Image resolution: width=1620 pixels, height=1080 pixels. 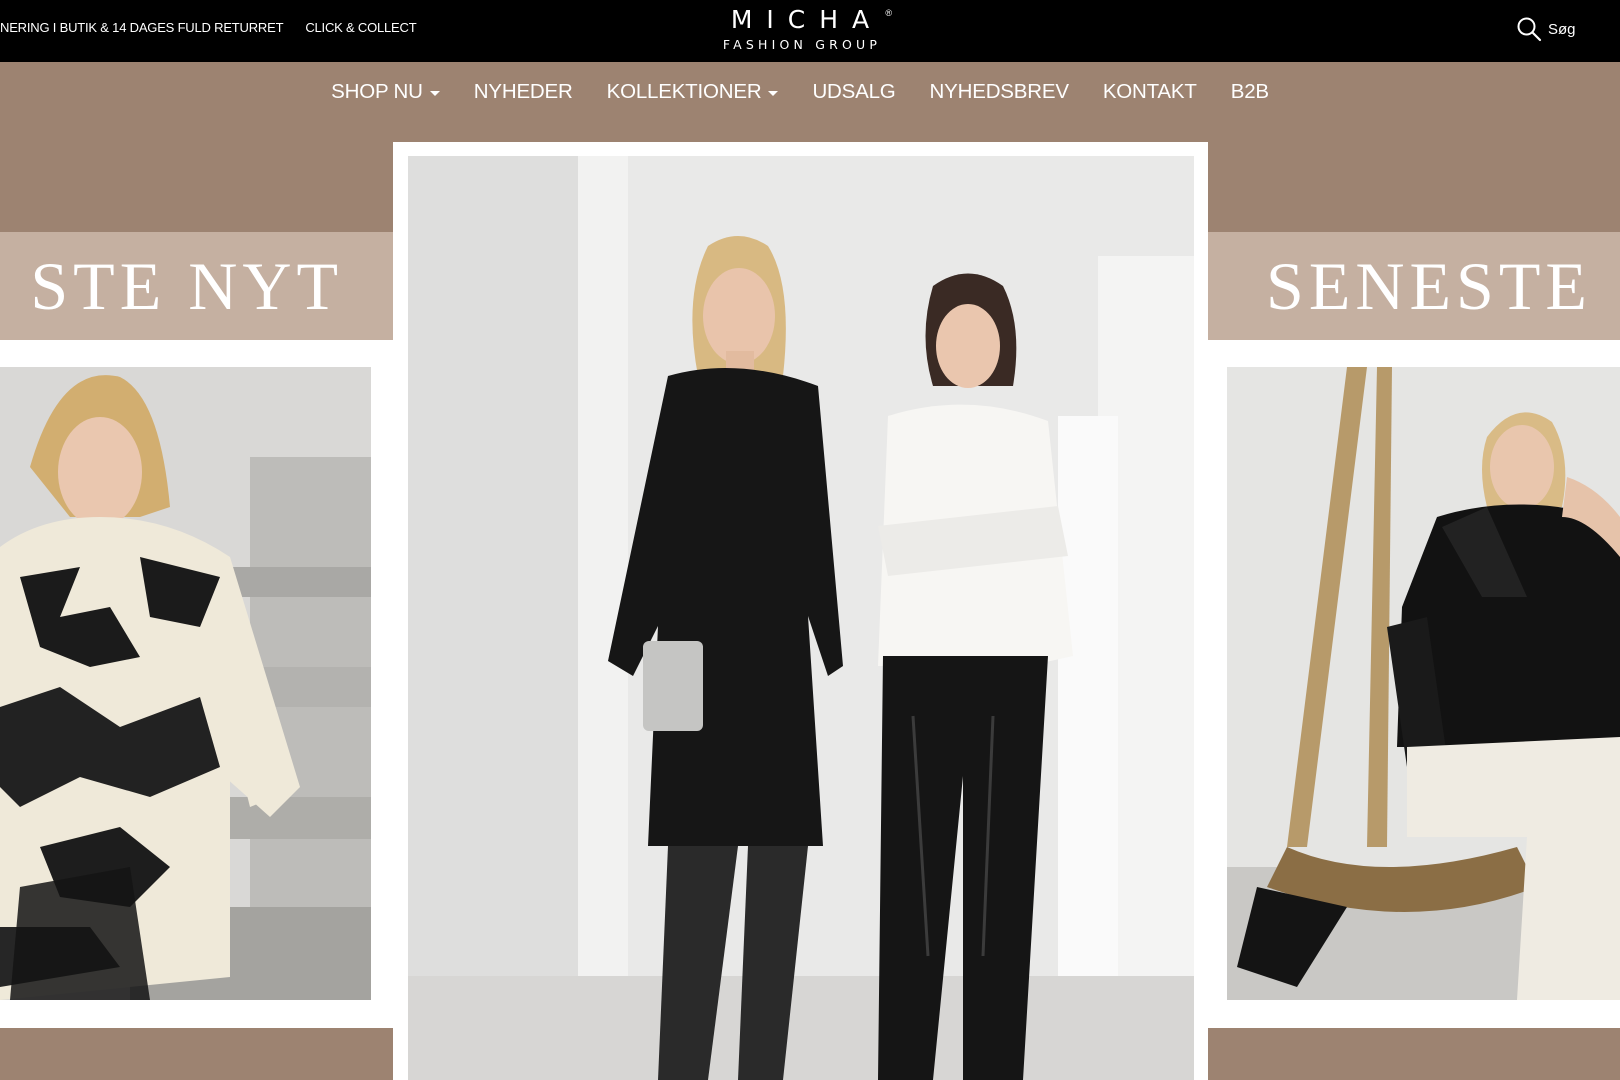 I want to click on nav-b2b: B2B, so click(x=1250, y=92).